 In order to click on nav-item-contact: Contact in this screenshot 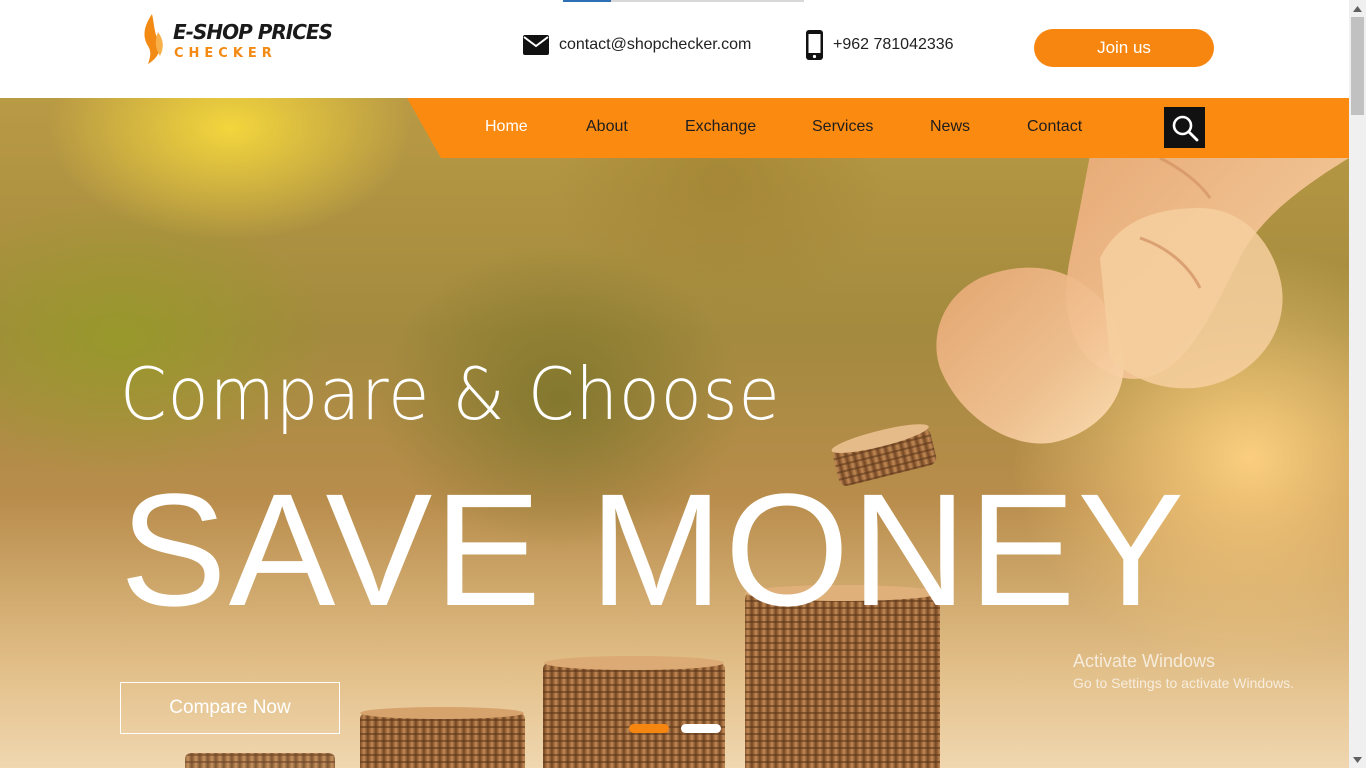, I will do `click(1054, 127)`.